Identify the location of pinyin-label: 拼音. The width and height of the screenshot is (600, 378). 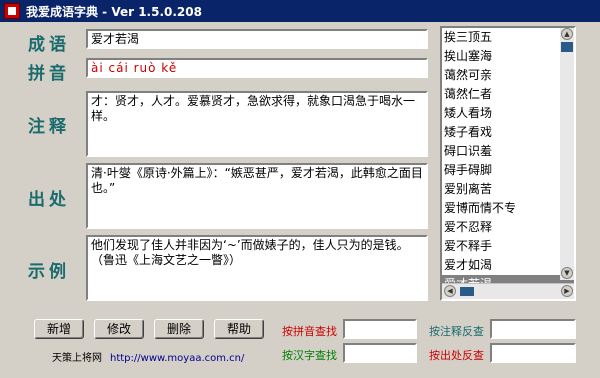
(49, 74).